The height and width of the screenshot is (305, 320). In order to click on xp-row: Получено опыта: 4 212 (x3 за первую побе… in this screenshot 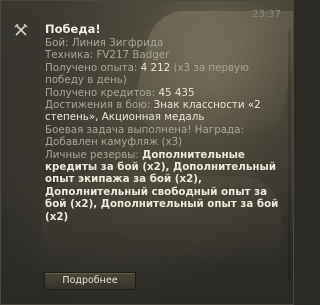, I will do `click(165, 74)`.